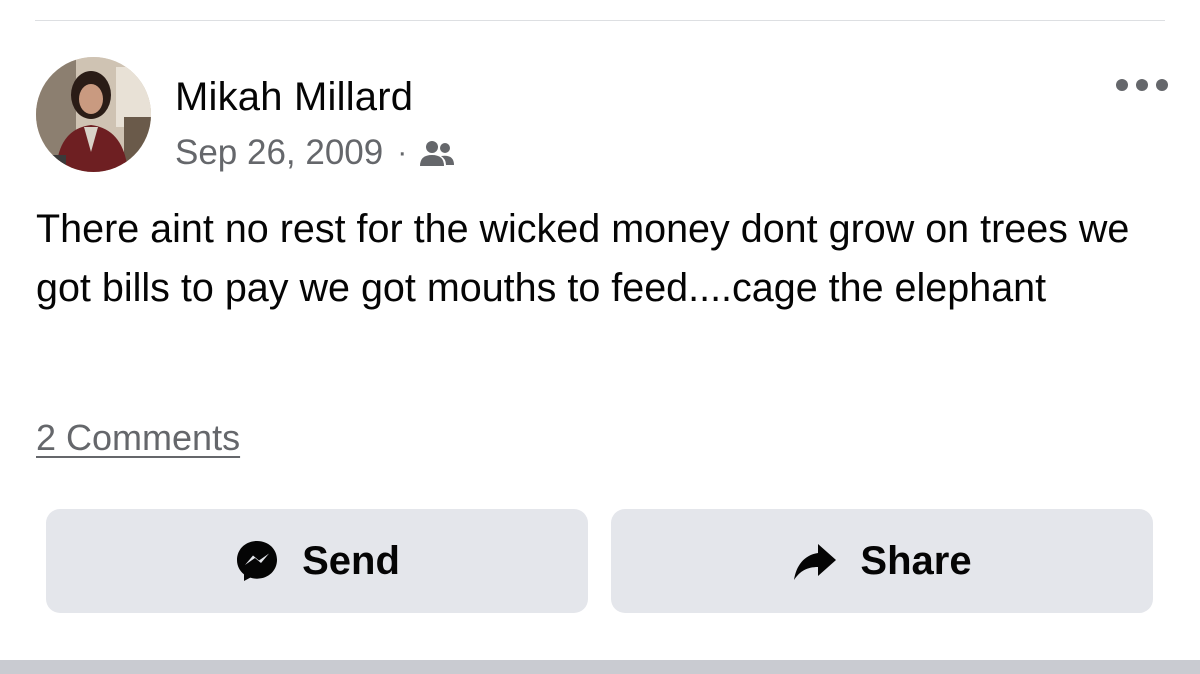 Image resolution: width=1200 pixels, height=674 pixels. I want to click on post-date: Sep 26, 2009, so click(279, 153).